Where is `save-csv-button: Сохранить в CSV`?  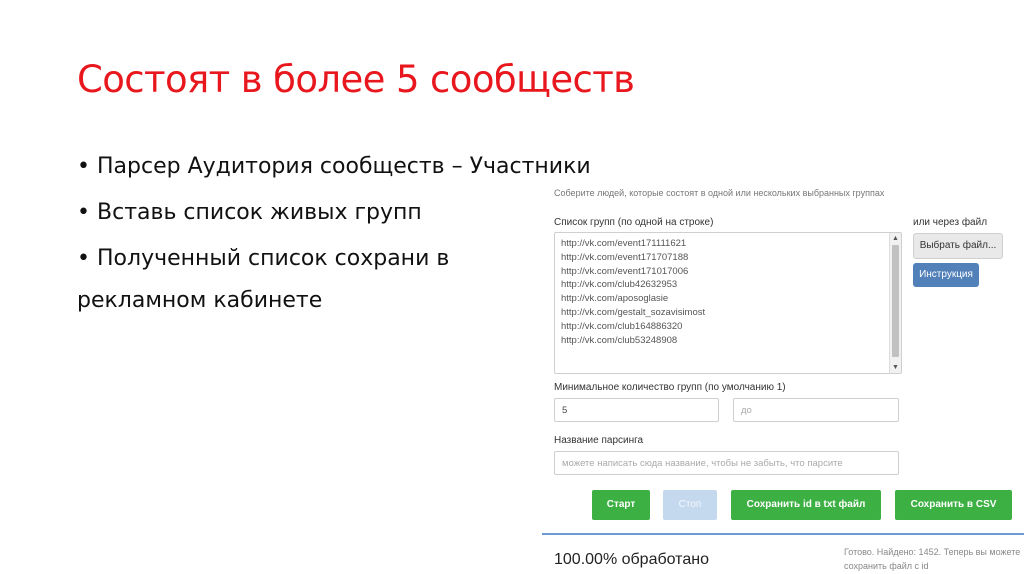 save-csv-button: Сохранить в CSV is located at coordinates (953, 505).